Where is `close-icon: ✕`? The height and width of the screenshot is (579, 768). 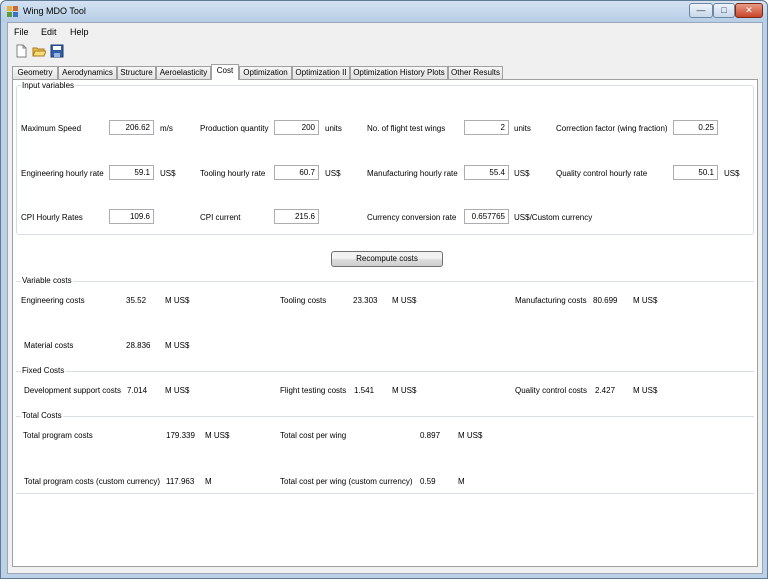 close-icon: ✕ is located at coordinates (749, 10).